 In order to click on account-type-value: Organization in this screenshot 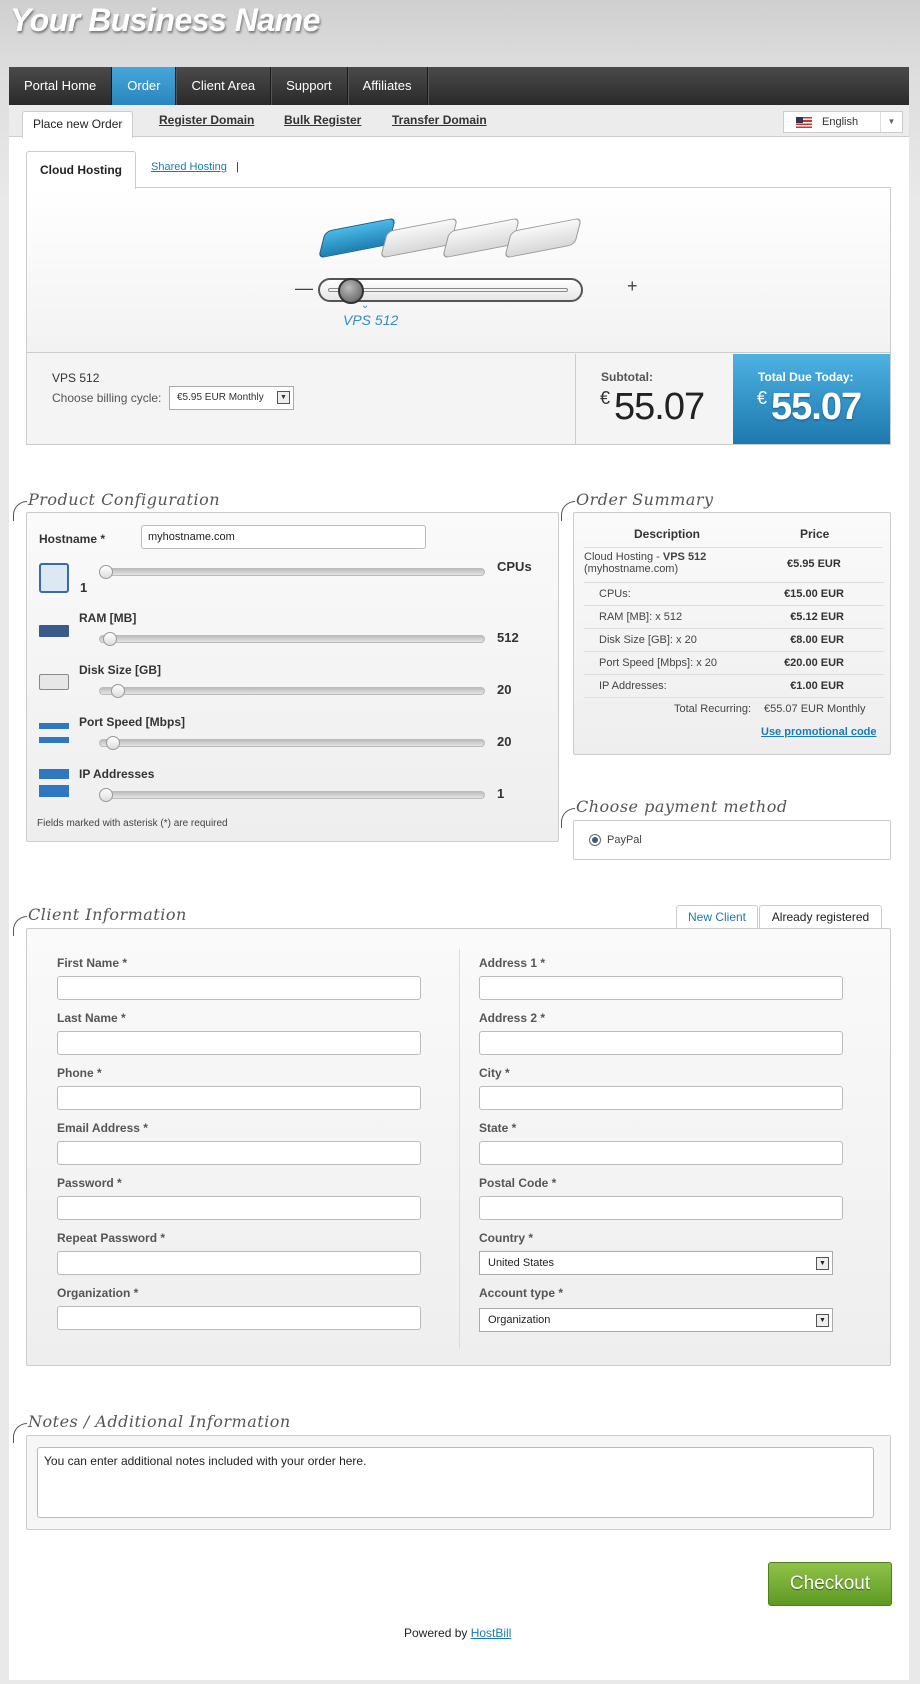, I will do `click(519, 1320)`.